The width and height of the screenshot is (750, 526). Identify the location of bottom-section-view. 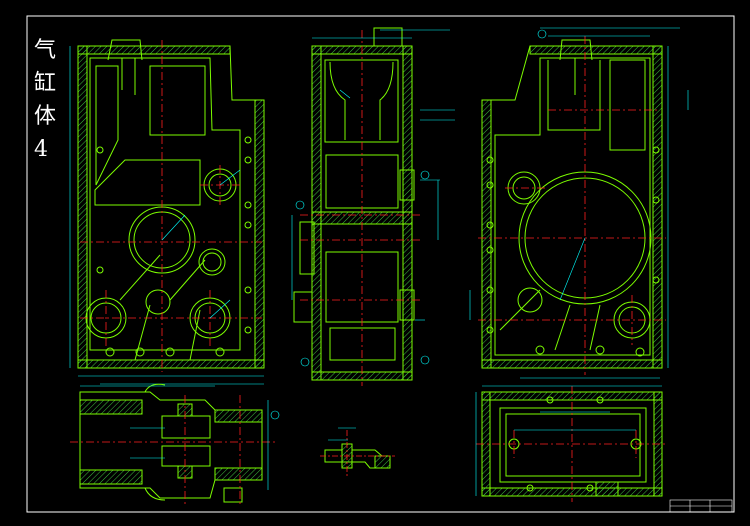
(171, 443).